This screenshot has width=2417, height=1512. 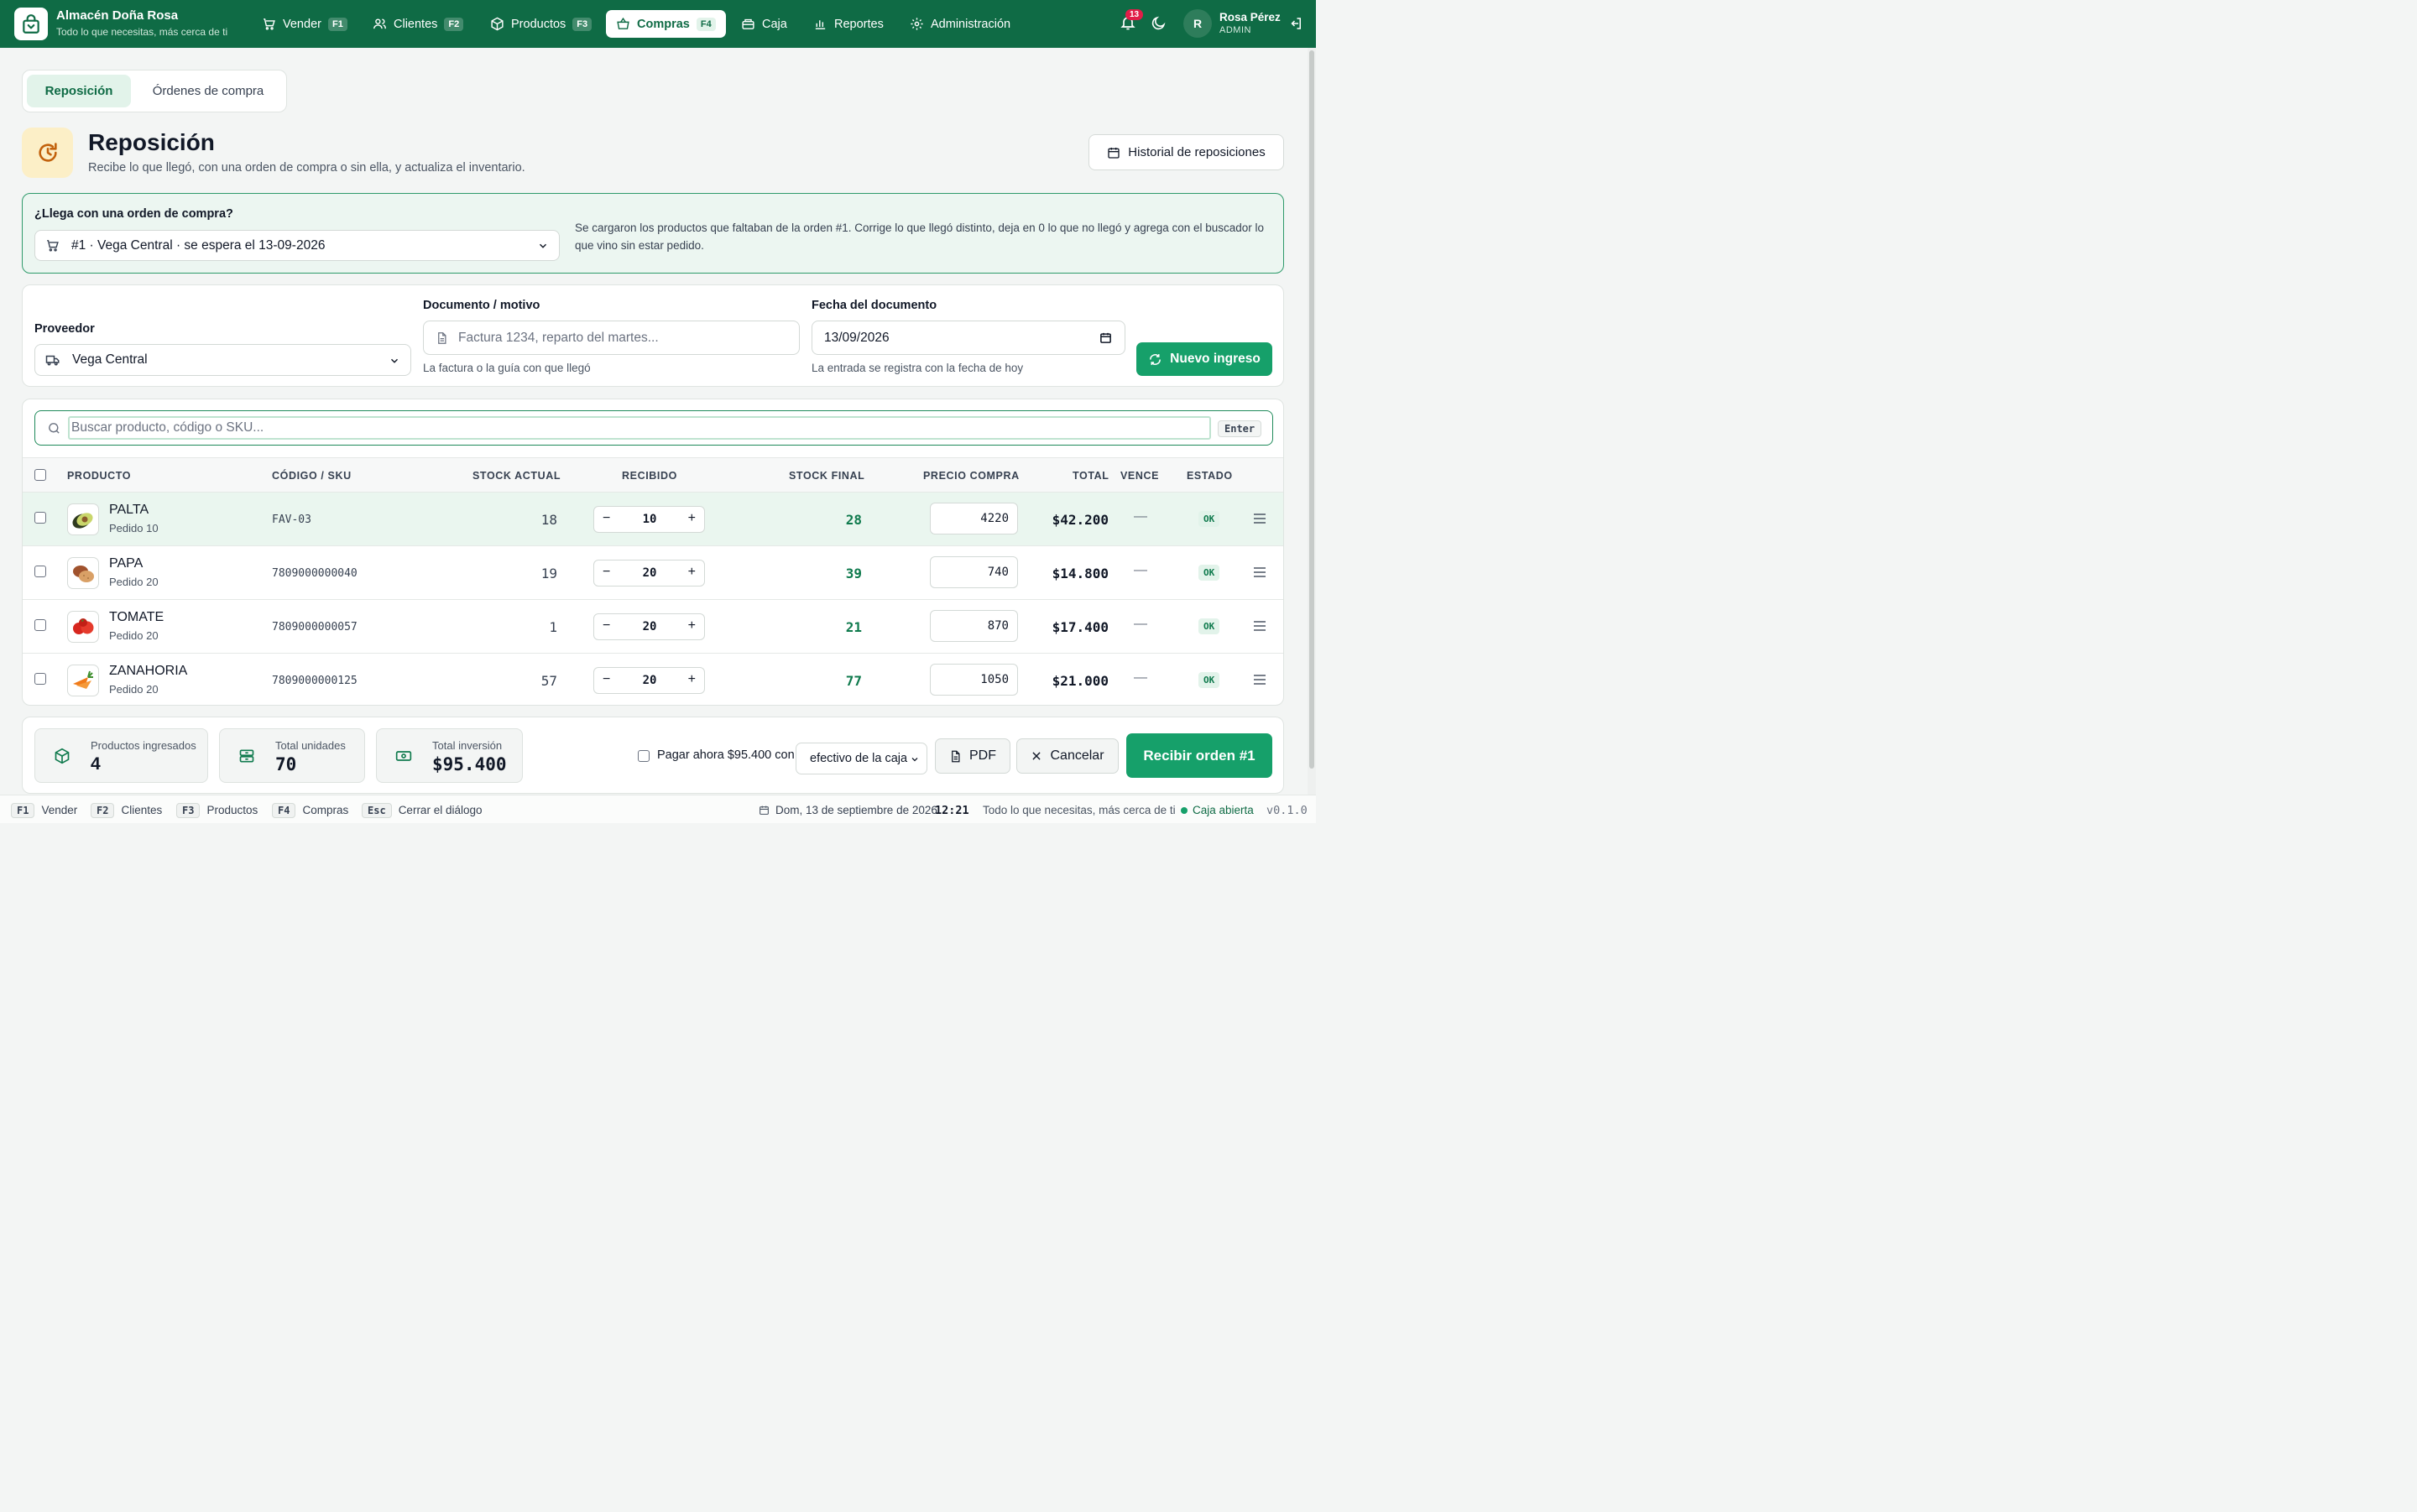 What do you see at coordinates (861, 759) in the screenshot?
I see `payment-method-select: efectivo de la caja` at bounding box center [861, 759].